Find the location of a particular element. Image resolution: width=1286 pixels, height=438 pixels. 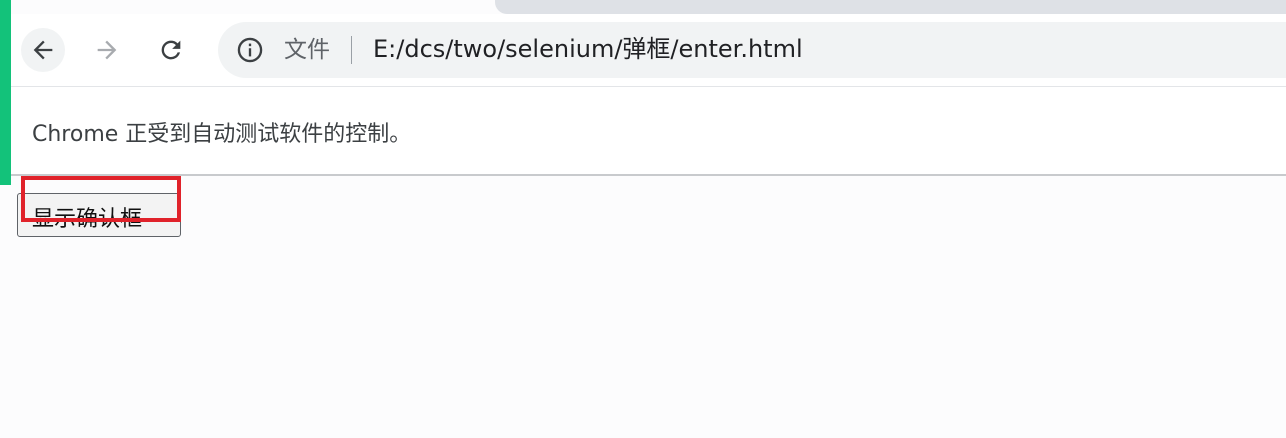

back-button is located at coordinates (43, 50).